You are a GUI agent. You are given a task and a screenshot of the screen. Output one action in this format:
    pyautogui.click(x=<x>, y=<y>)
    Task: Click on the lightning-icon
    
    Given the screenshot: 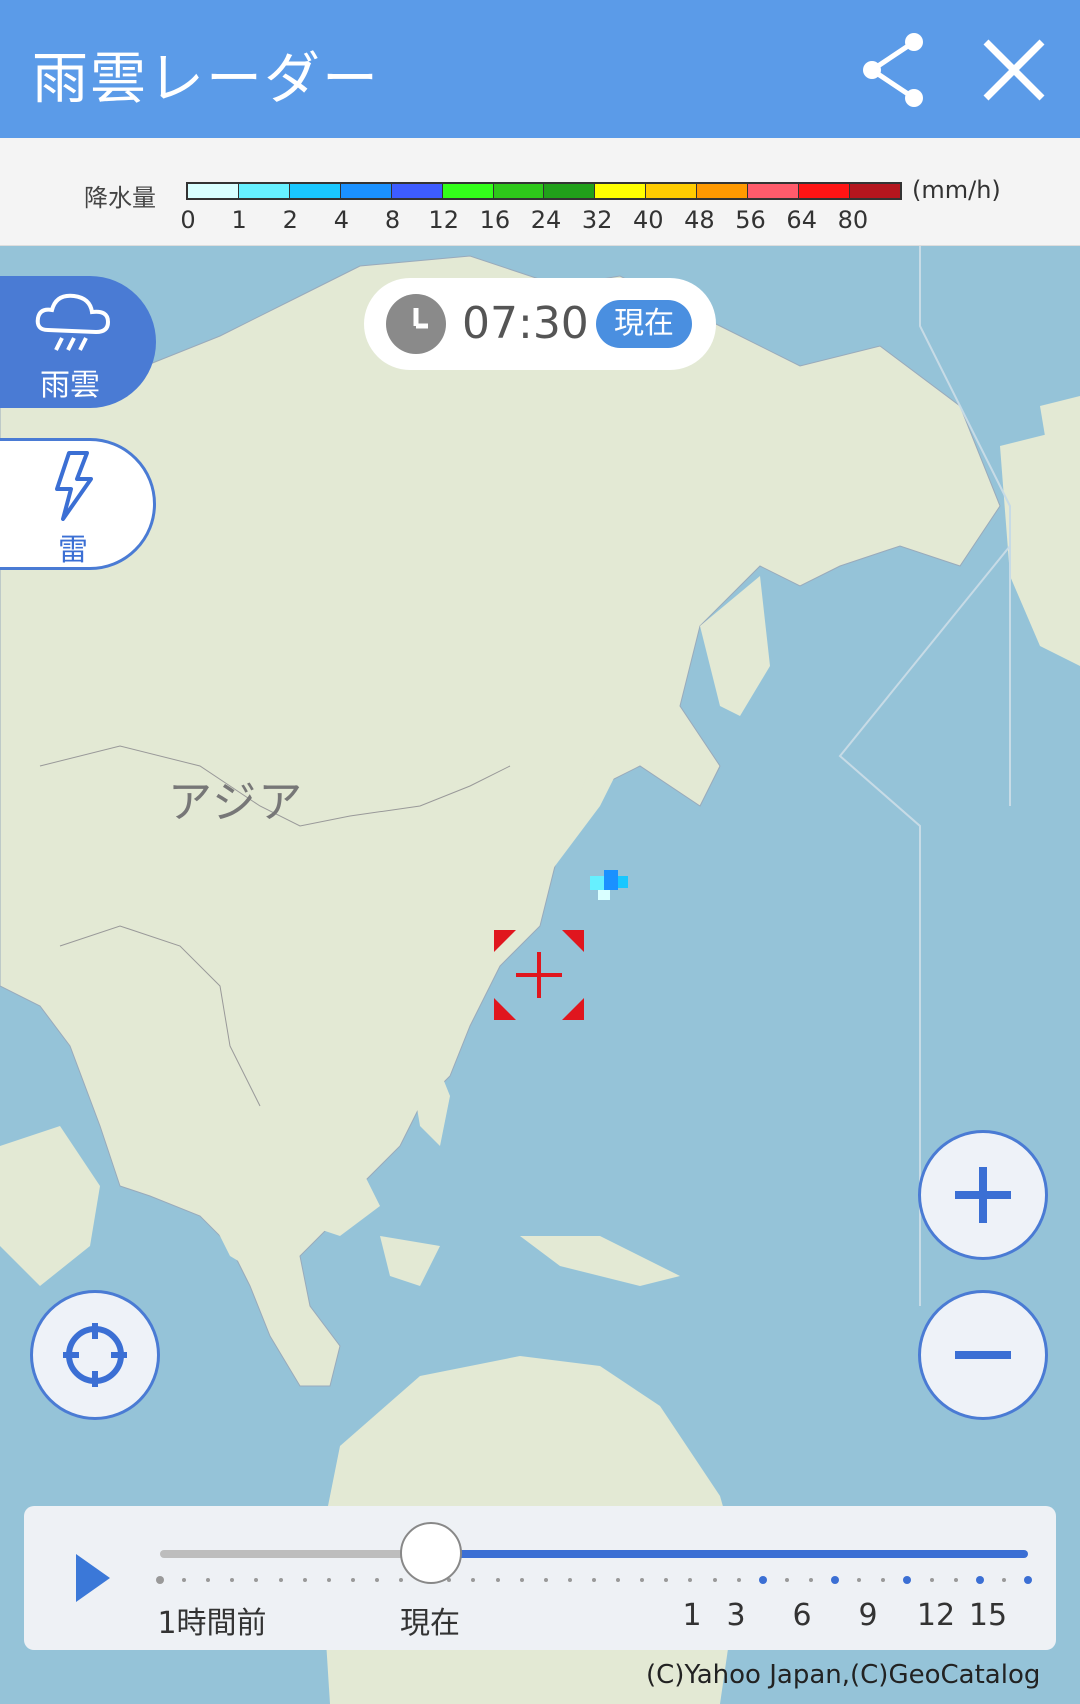 What is the action you would take?
    pyautogui.click(x=74, y=486)
    